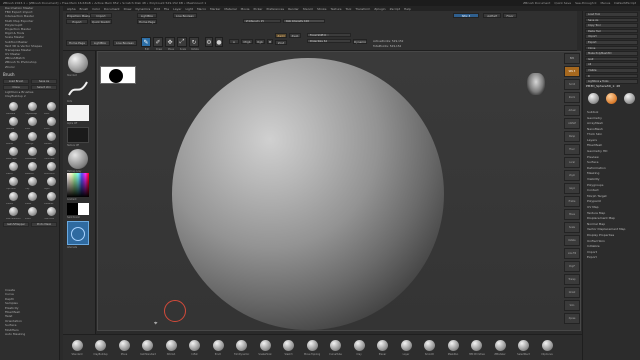  What do you see at coordinates (195, 348) in the screenshot?
I see `bottom-brush-button: Inflat` at bounding box center [195, 348].